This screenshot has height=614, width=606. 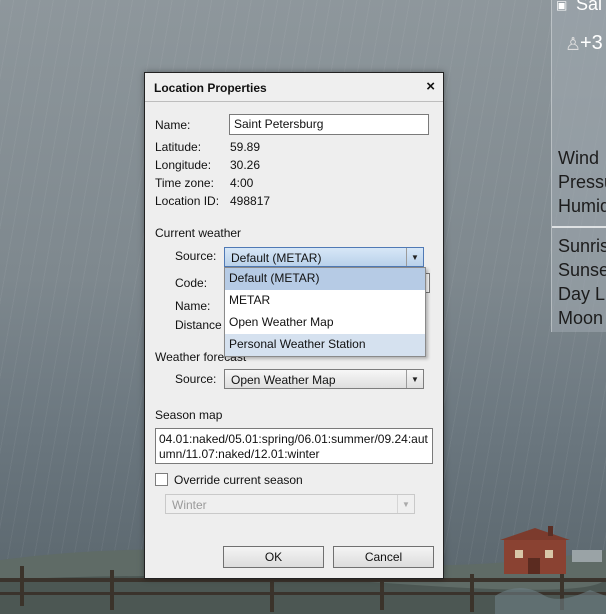 I want to click on side-panel-divider, so click(x=579, y=227).